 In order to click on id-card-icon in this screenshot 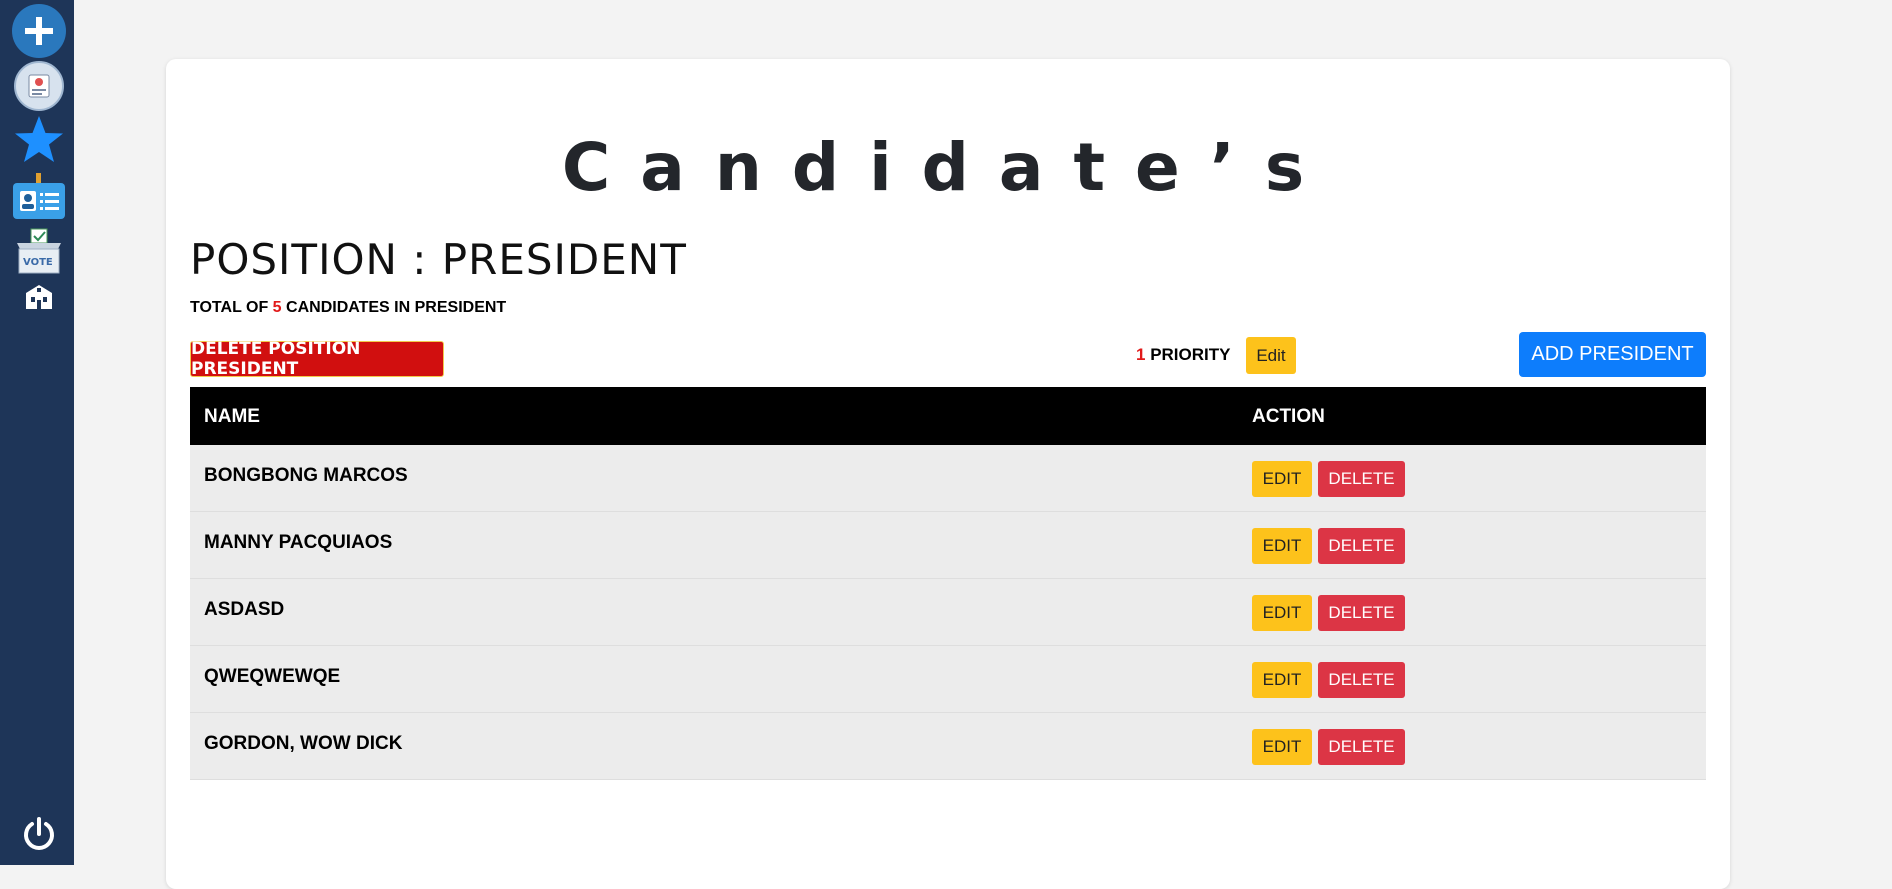, I will do `click(39, 196)`.